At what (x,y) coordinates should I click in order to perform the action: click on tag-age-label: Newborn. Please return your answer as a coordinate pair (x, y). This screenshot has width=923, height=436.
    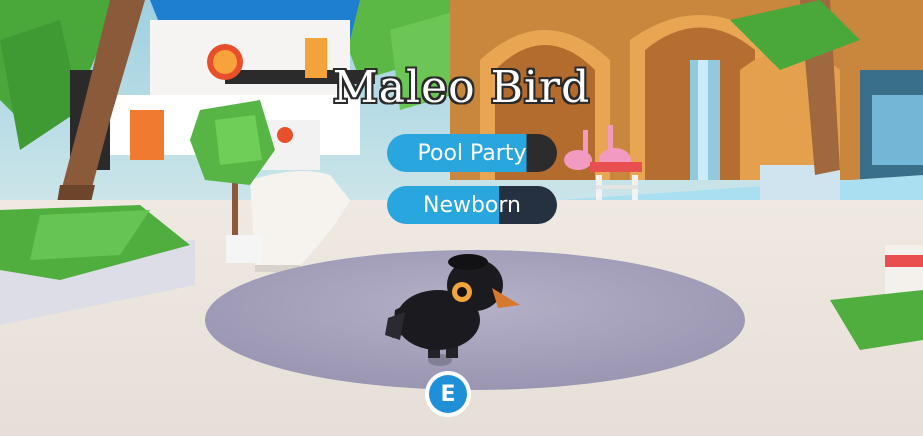
    Looking at the image, I should click on (471, 205).